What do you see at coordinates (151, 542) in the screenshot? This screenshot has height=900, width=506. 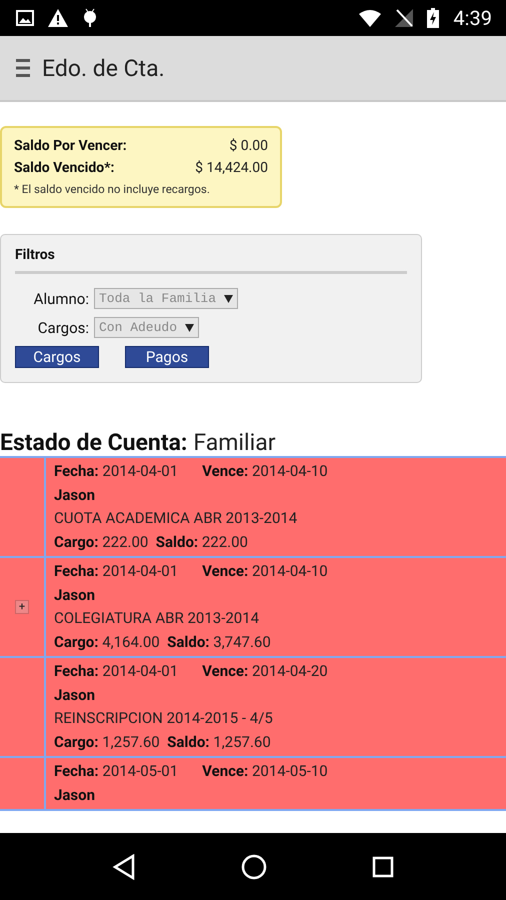 I see `charge-amounts: Cargo: 222.00 Saldo: 222.00` at bounding box center [151, 542].